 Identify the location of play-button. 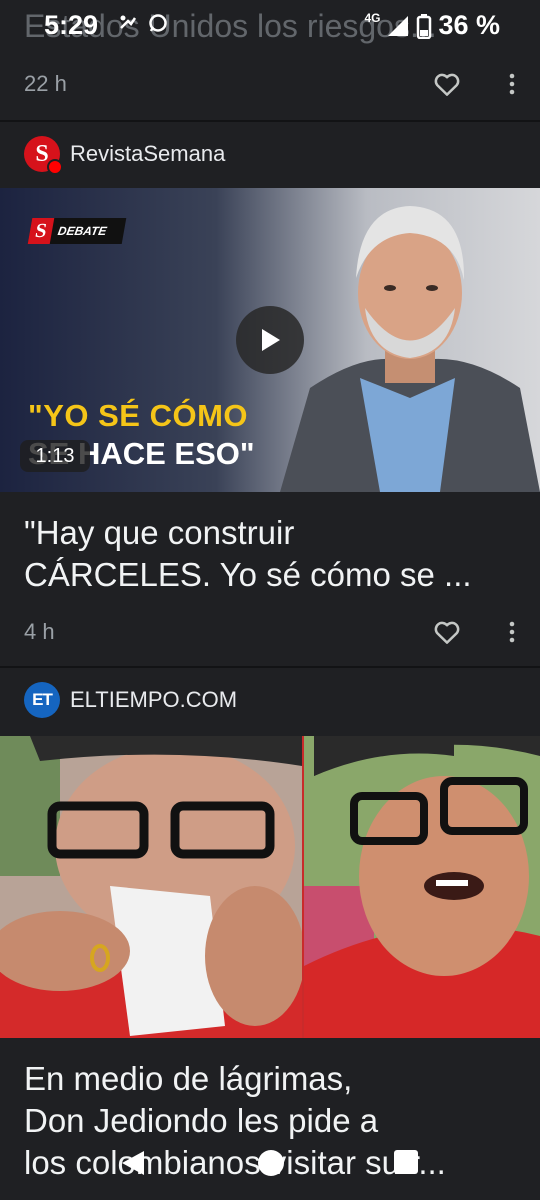
(270, 340).